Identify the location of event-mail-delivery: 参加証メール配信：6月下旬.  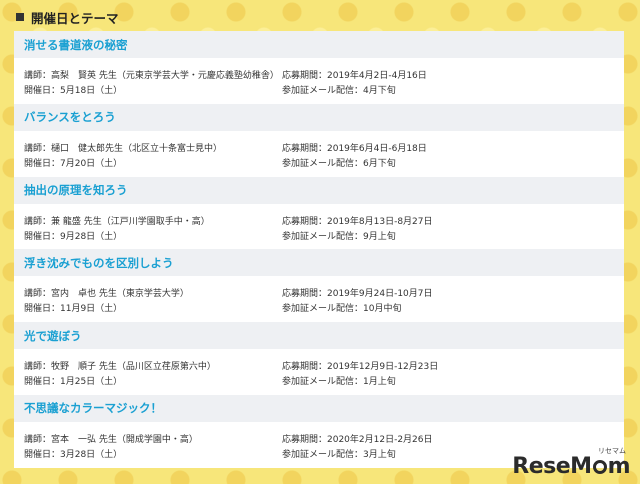
(339, 163).